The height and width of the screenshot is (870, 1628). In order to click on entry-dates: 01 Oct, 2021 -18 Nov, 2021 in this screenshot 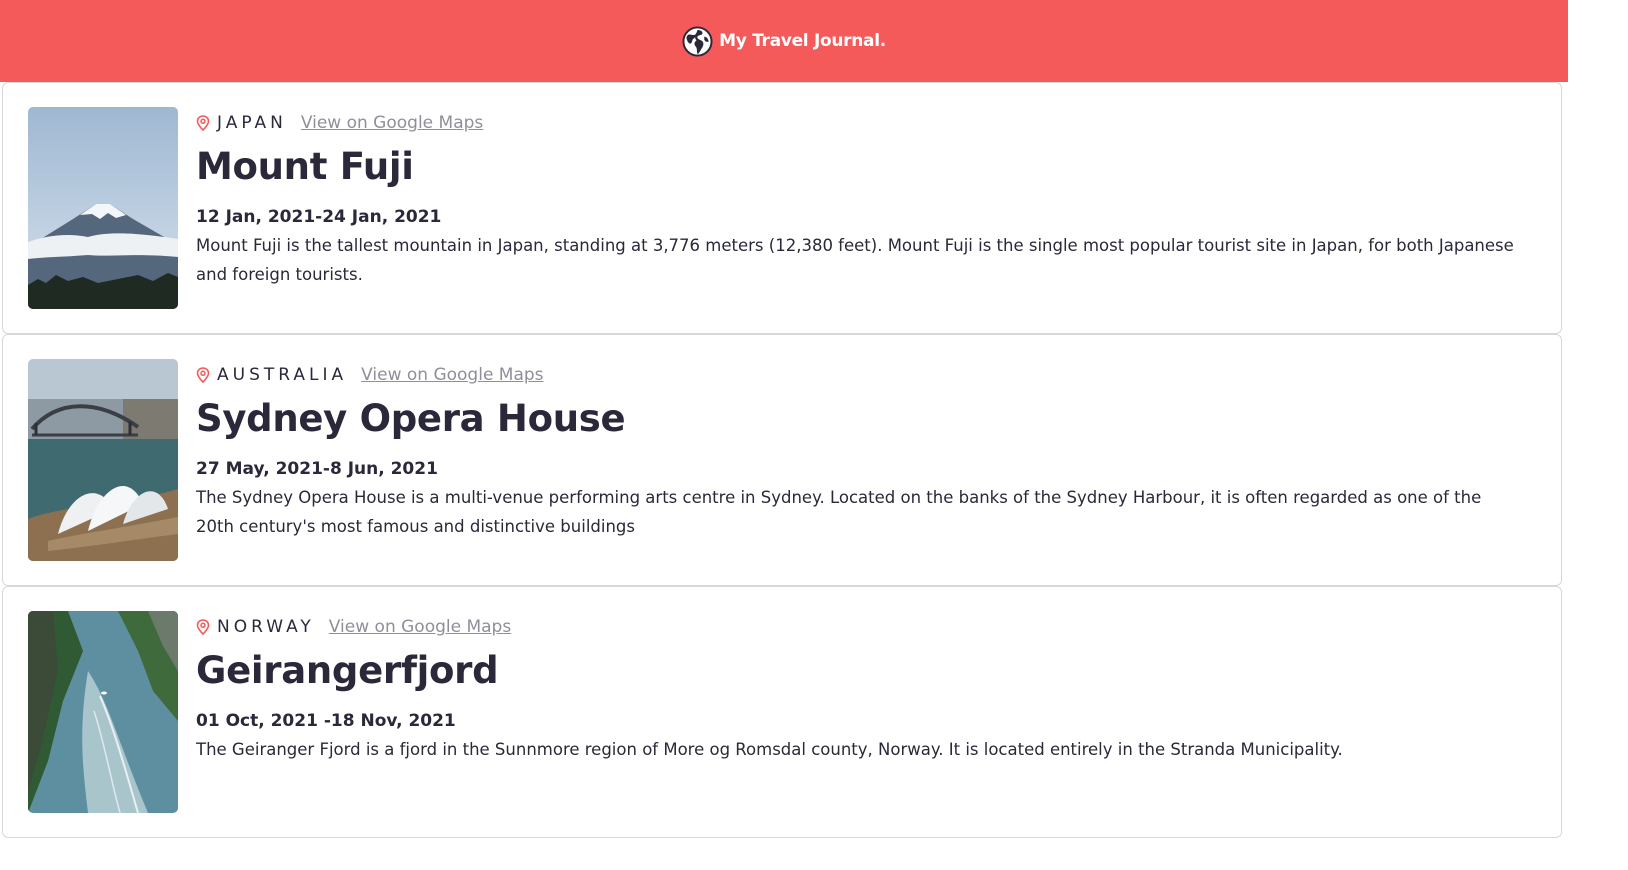, I will do `click(326, 721)`.